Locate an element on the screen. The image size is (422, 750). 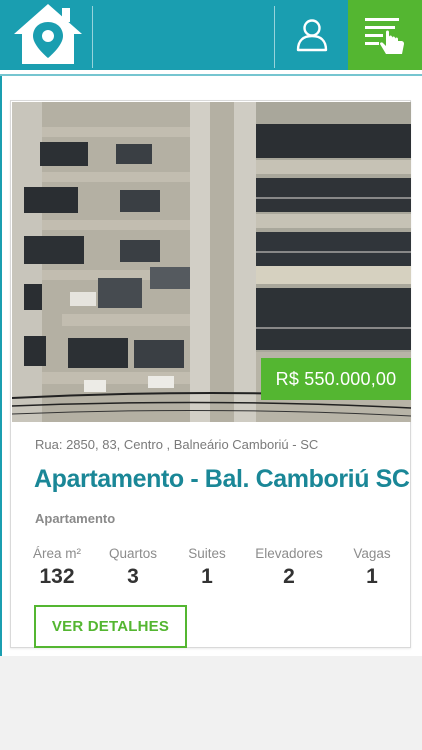
stat-label: Suites is located at coordinates (207, 553).